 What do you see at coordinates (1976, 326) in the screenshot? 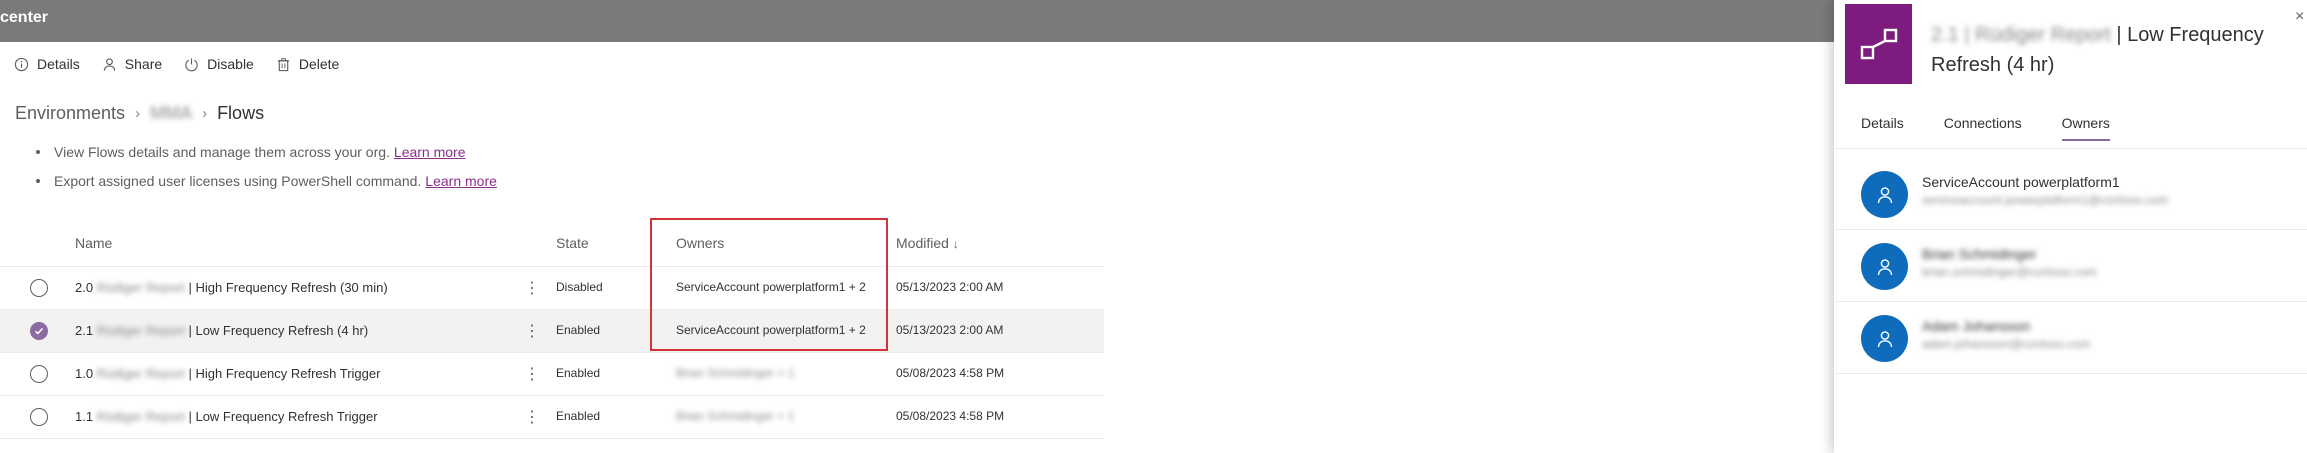
I see `owner-name: Adam Johansson` at bounding box center [1976, 326].